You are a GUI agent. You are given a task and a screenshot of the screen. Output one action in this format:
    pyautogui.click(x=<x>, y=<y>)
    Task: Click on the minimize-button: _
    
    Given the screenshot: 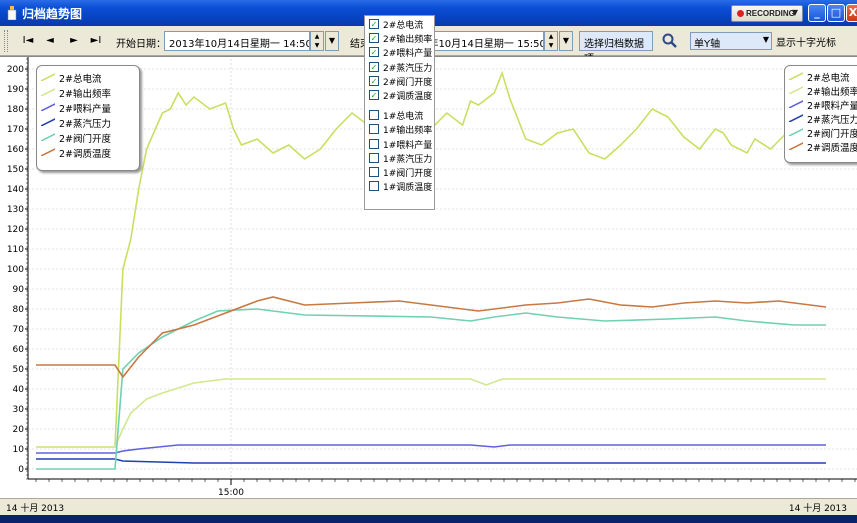 What is the action you would take?
    pyautogui.click(x=817, y=13)
    